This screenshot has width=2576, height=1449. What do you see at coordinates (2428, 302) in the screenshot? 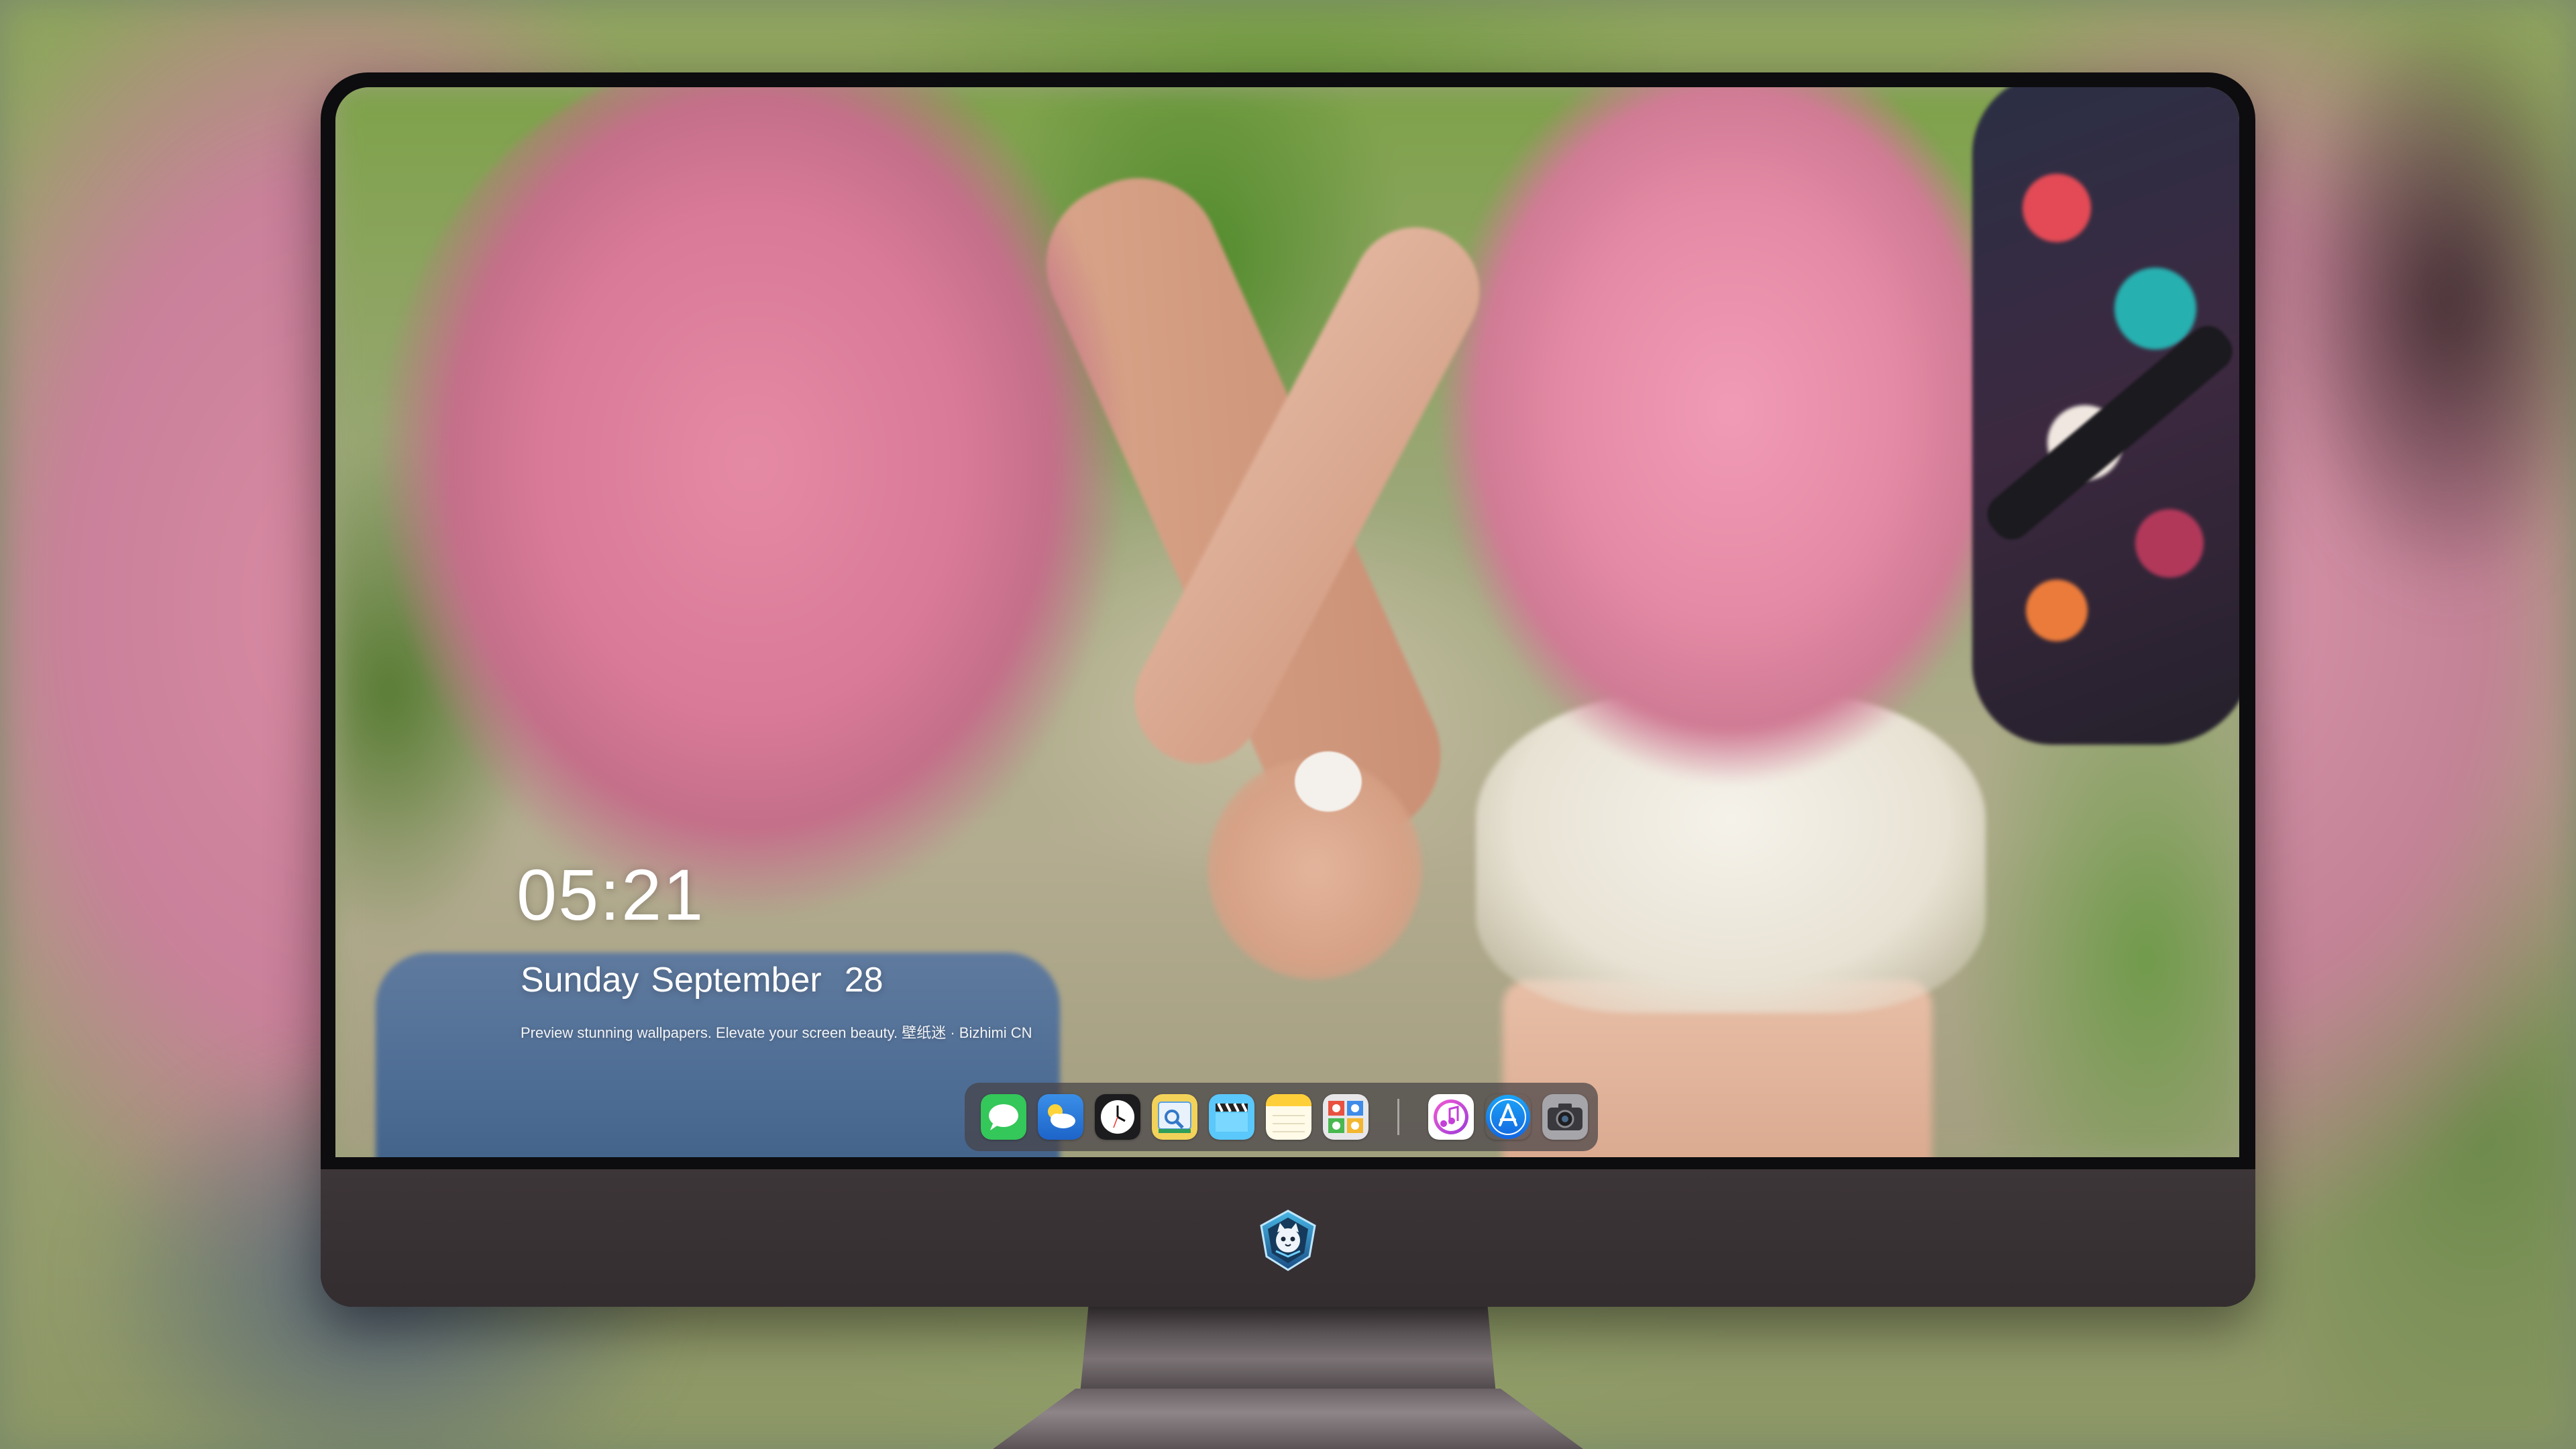
I see `blurred-background-bag` at bounding box center [2428, 302].